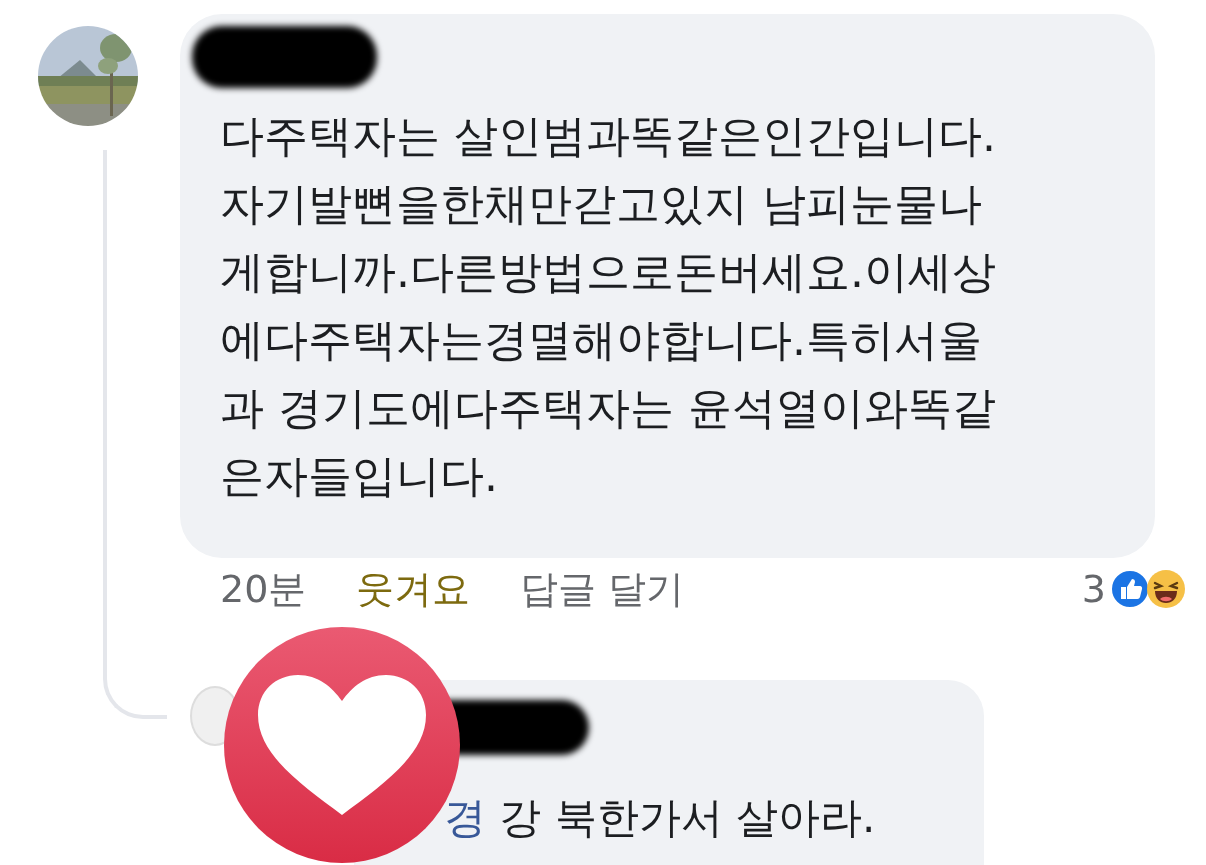 Image resolution: width=1206 pixels, height=865 pixels. Describe the element at coordinates (263, 589) in the screenshot. I see `comment-time: 20분` at that location.